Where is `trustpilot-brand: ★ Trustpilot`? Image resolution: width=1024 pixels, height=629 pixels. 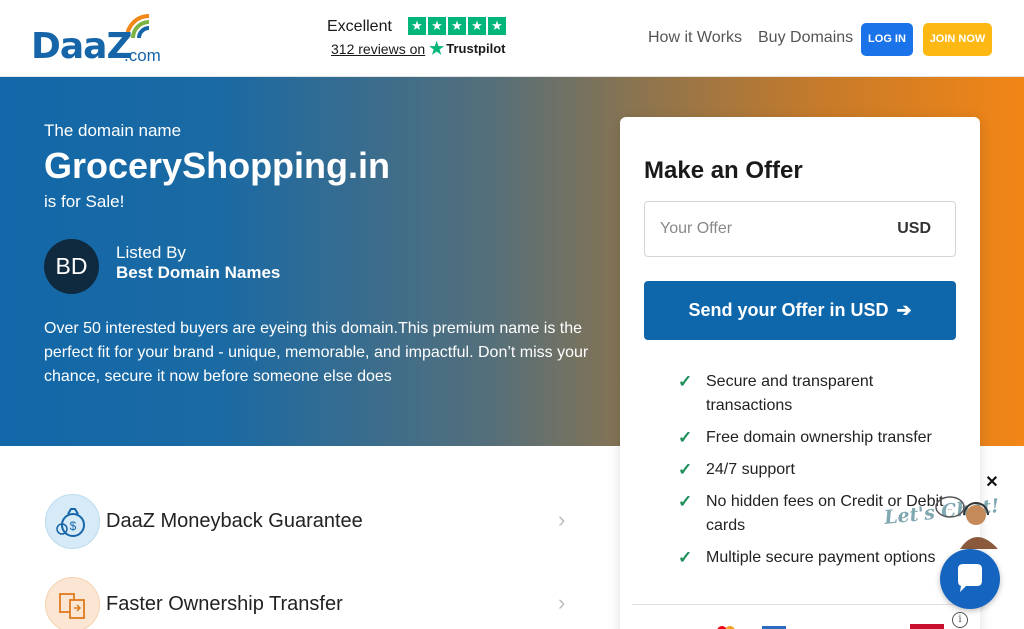
trustpilot-brand: ★ Trustpilot is located at coordinates (467, 48).